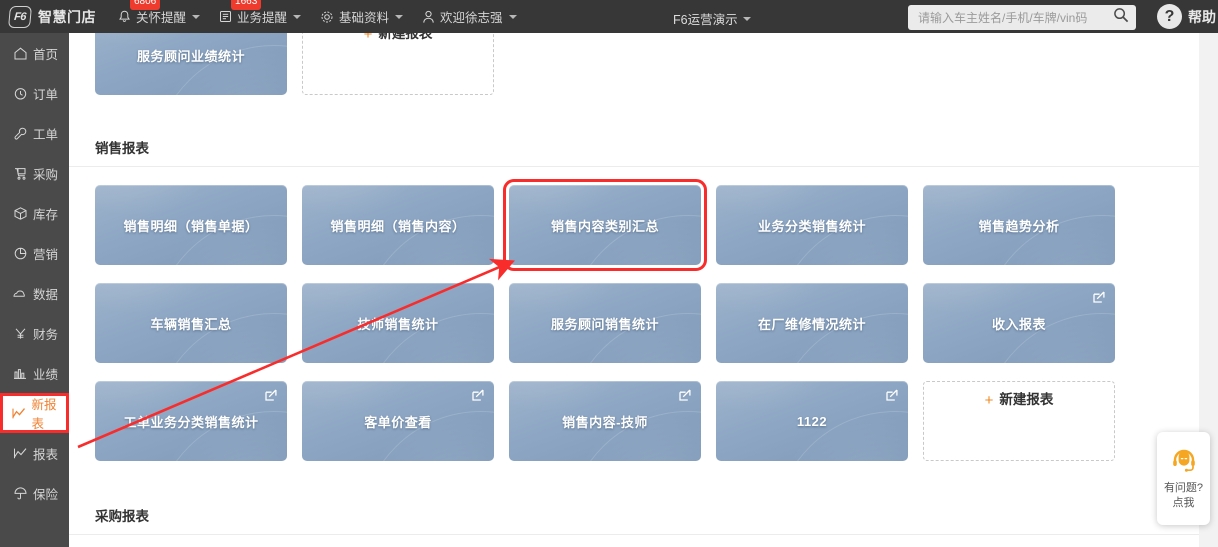 The image size is (1218, 547). I want to click on card-row: 工单业务分类销售统计 客单价查看 销售内容-技师 1122 + 新建报表, so click(634, 421).